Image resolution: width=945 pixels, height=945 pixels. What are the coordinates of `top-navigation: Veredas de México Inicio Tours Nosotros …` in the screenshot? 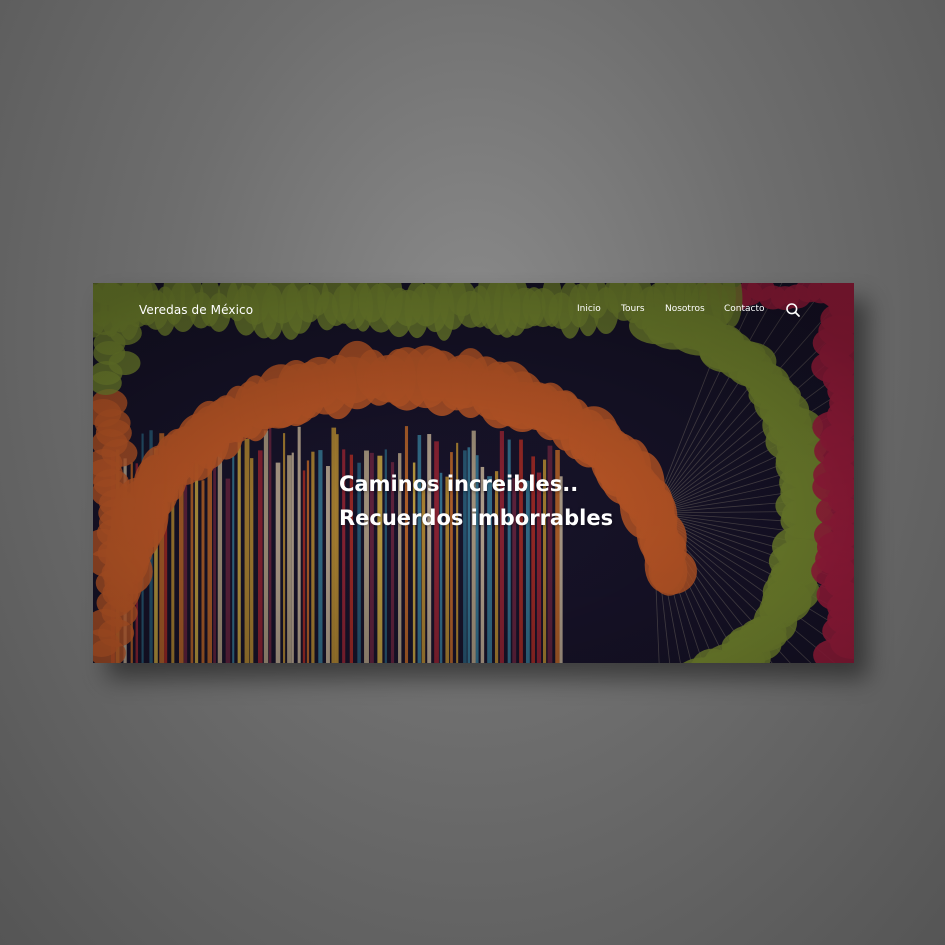 It's located at (473, 311).